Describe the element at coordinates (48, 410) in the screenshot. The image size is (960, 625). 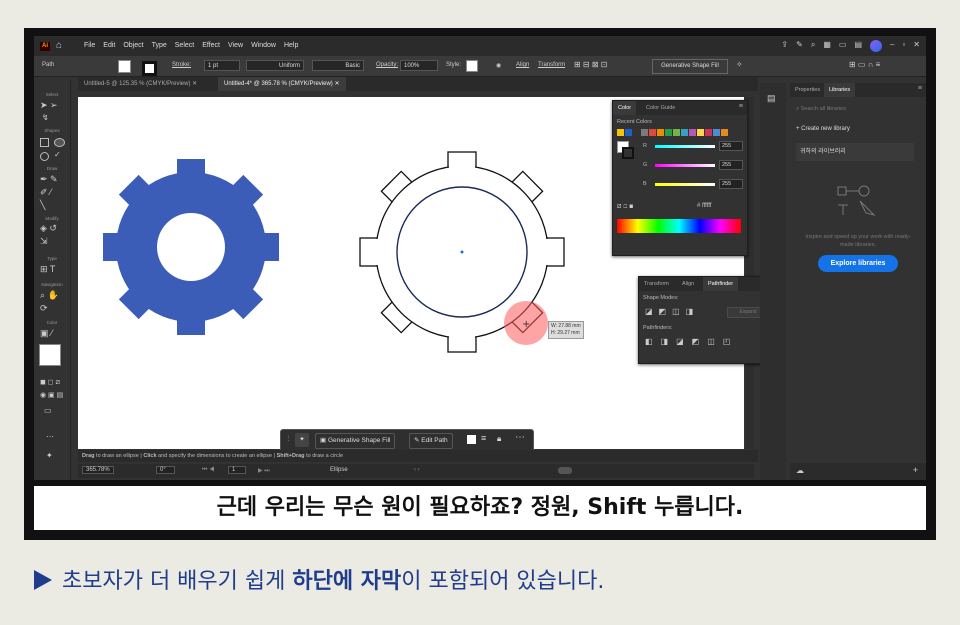
I see `screen-mode-icon: ▭` at that location.